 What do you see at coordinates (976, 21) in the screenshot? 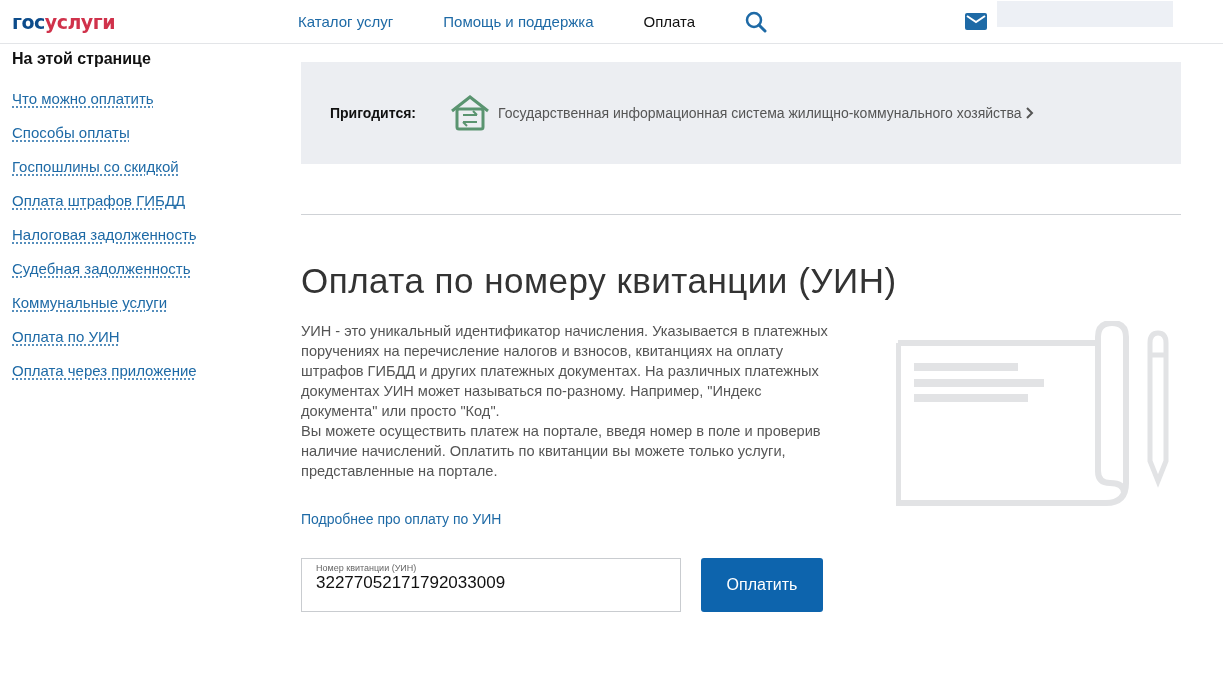
I see `mail-icon` at bounding box center [976, 21].